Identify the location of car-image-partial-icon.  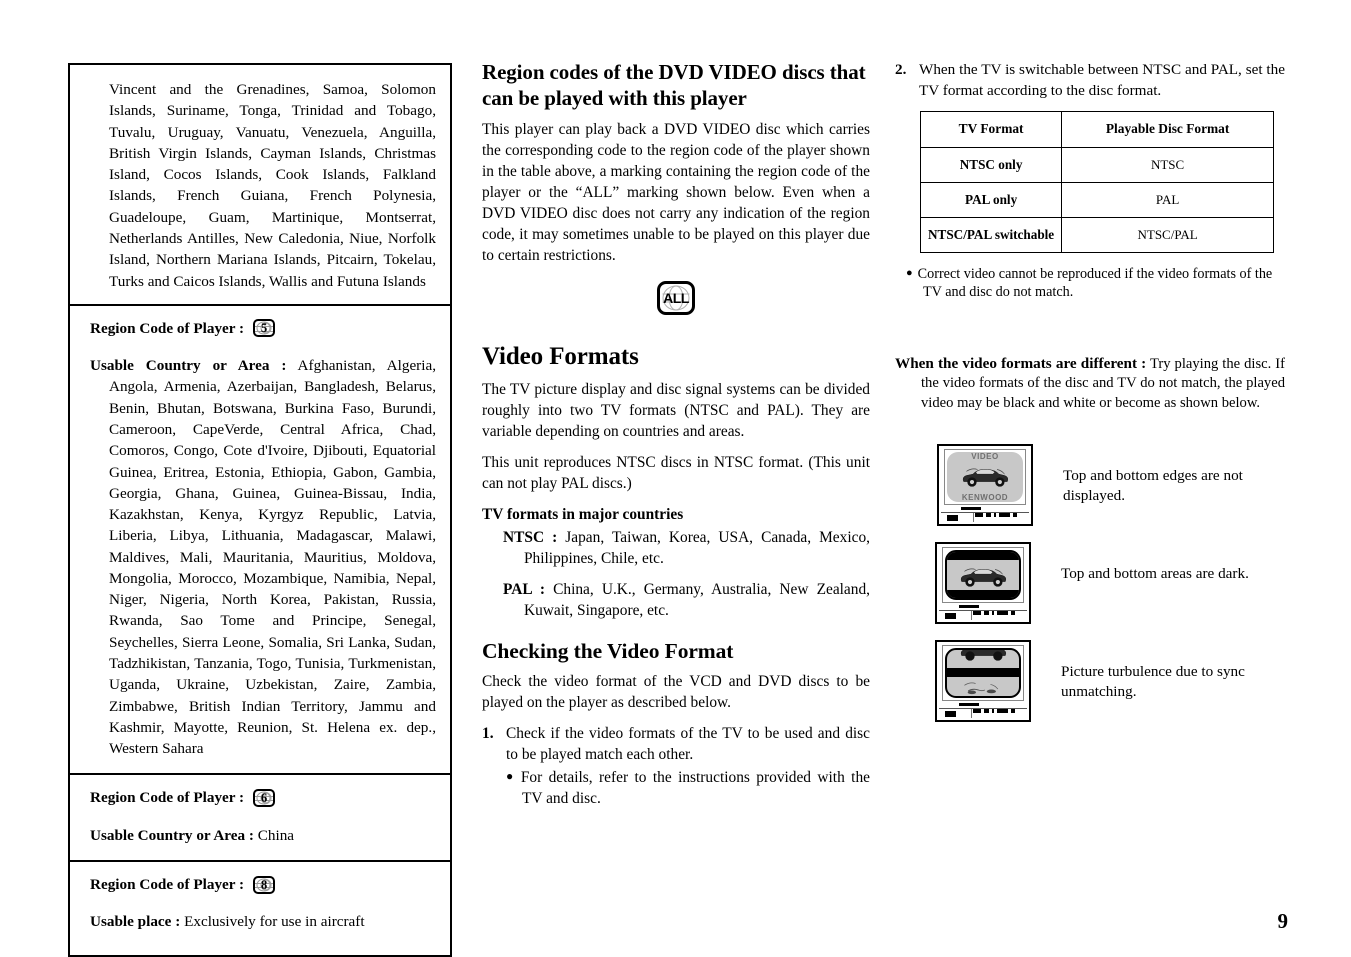
(981, 688).